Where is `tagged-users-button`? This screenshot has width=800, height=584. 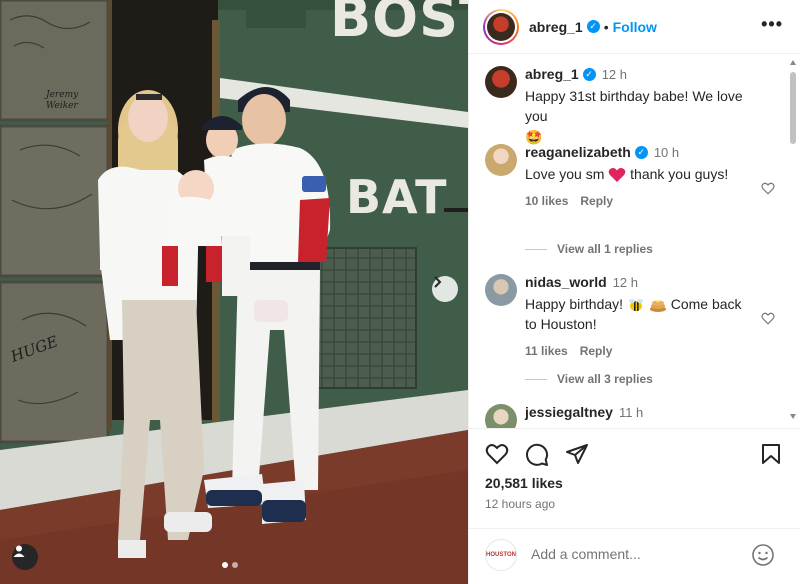 tagged-users-button is located at coordinates (25, 557).